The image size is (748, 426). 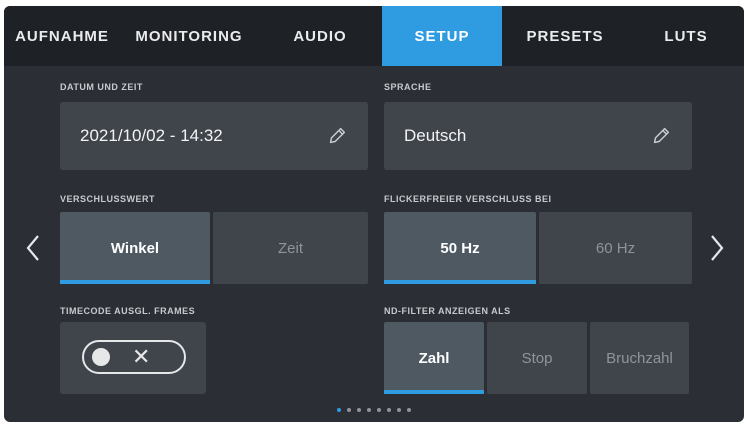 I want to click on timecode-label: TIMECODE AUSGL. FRAMES, so click(x=128, y=311).